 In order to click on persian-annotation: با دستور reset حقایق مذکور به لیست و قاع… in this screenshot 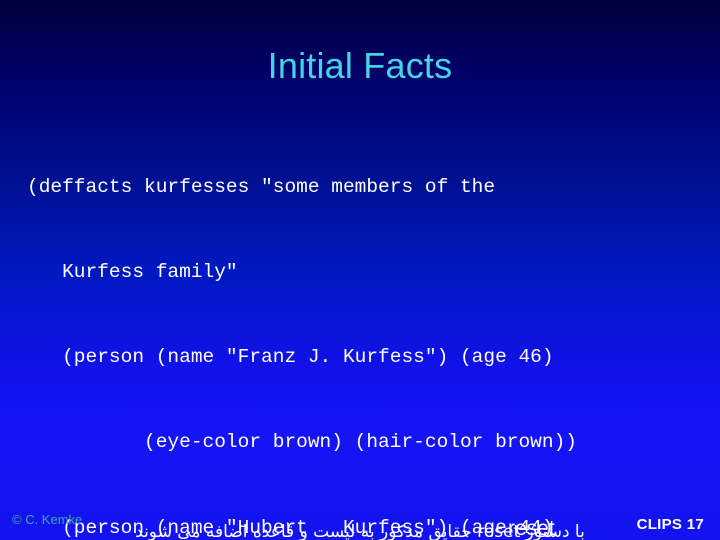, I will do `click(360, 531)`.